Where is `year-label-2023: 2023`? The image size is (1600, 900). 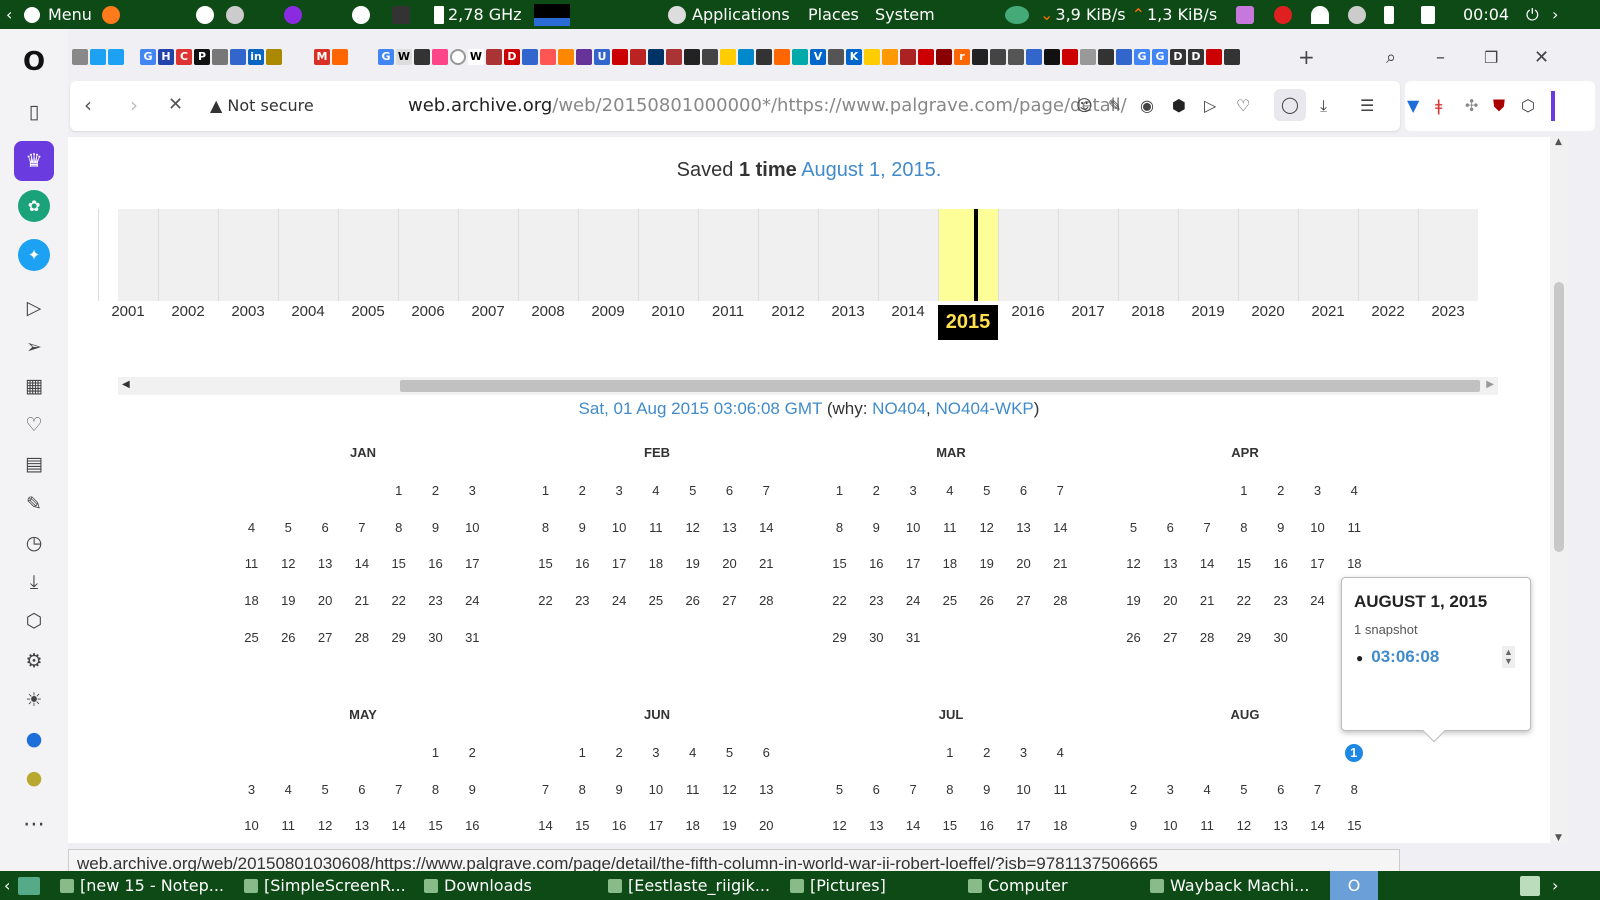
year-label-2023: 2023 is located at coordinates (1448, 311).